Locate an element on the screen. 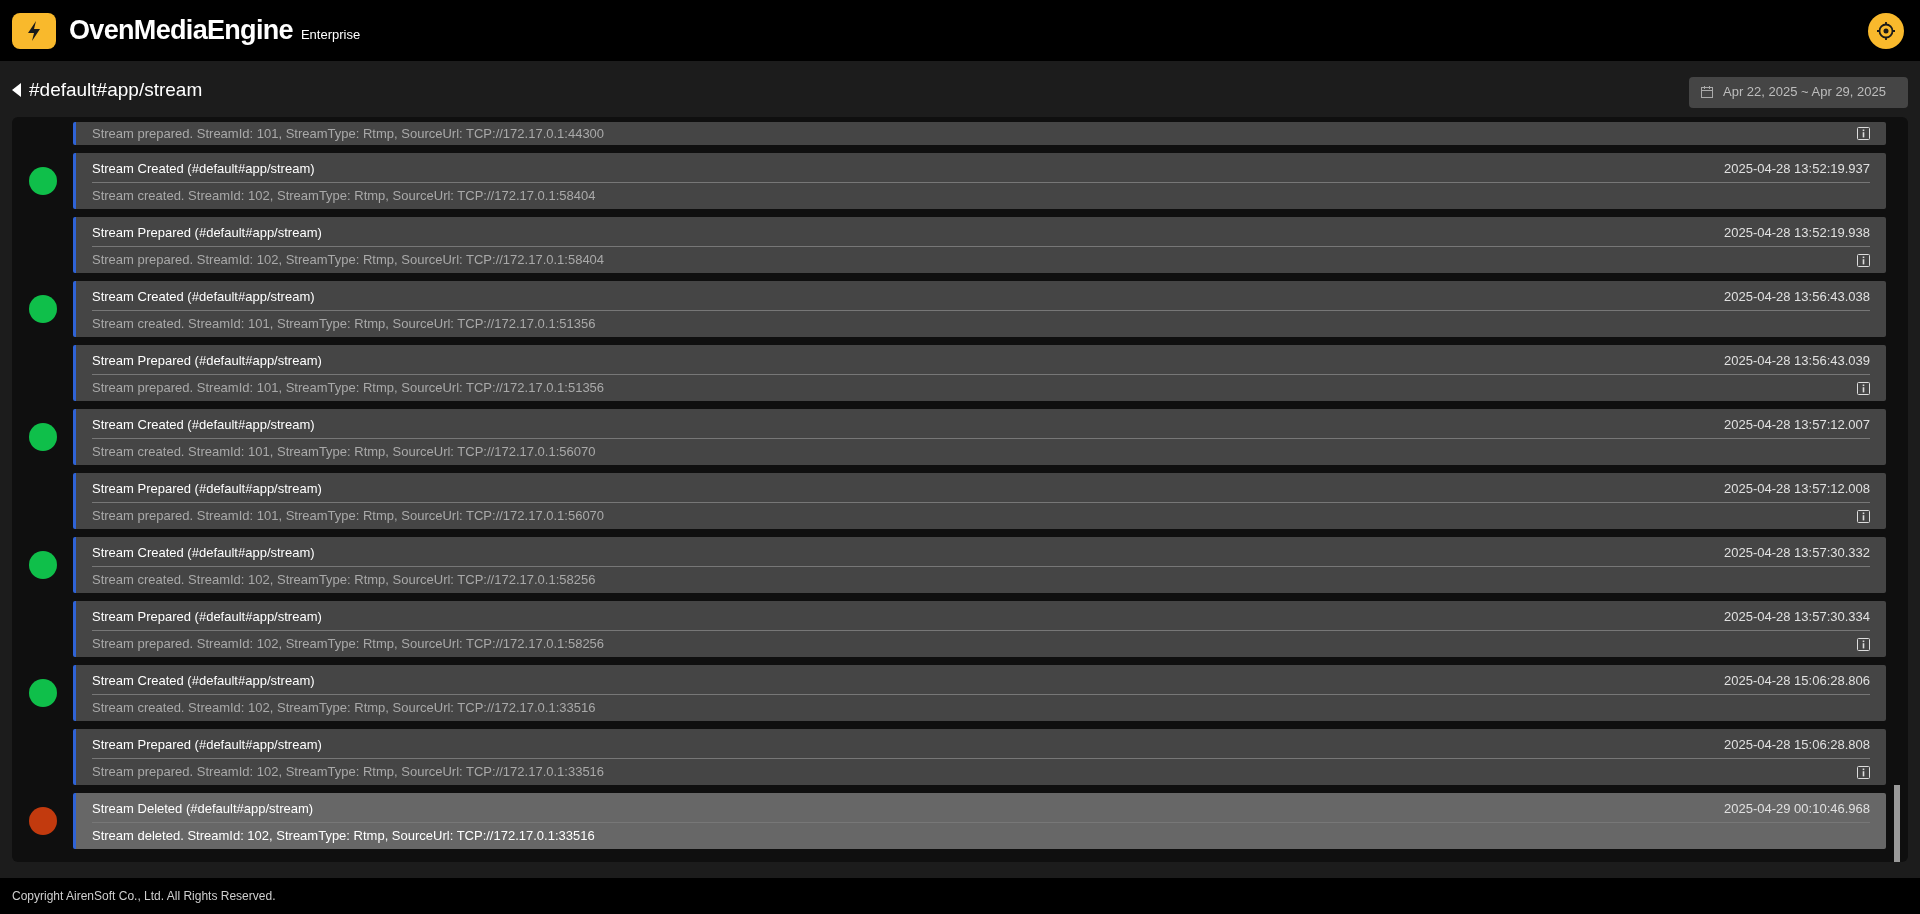  calendar-icon is located at coordinates (1707, 92).